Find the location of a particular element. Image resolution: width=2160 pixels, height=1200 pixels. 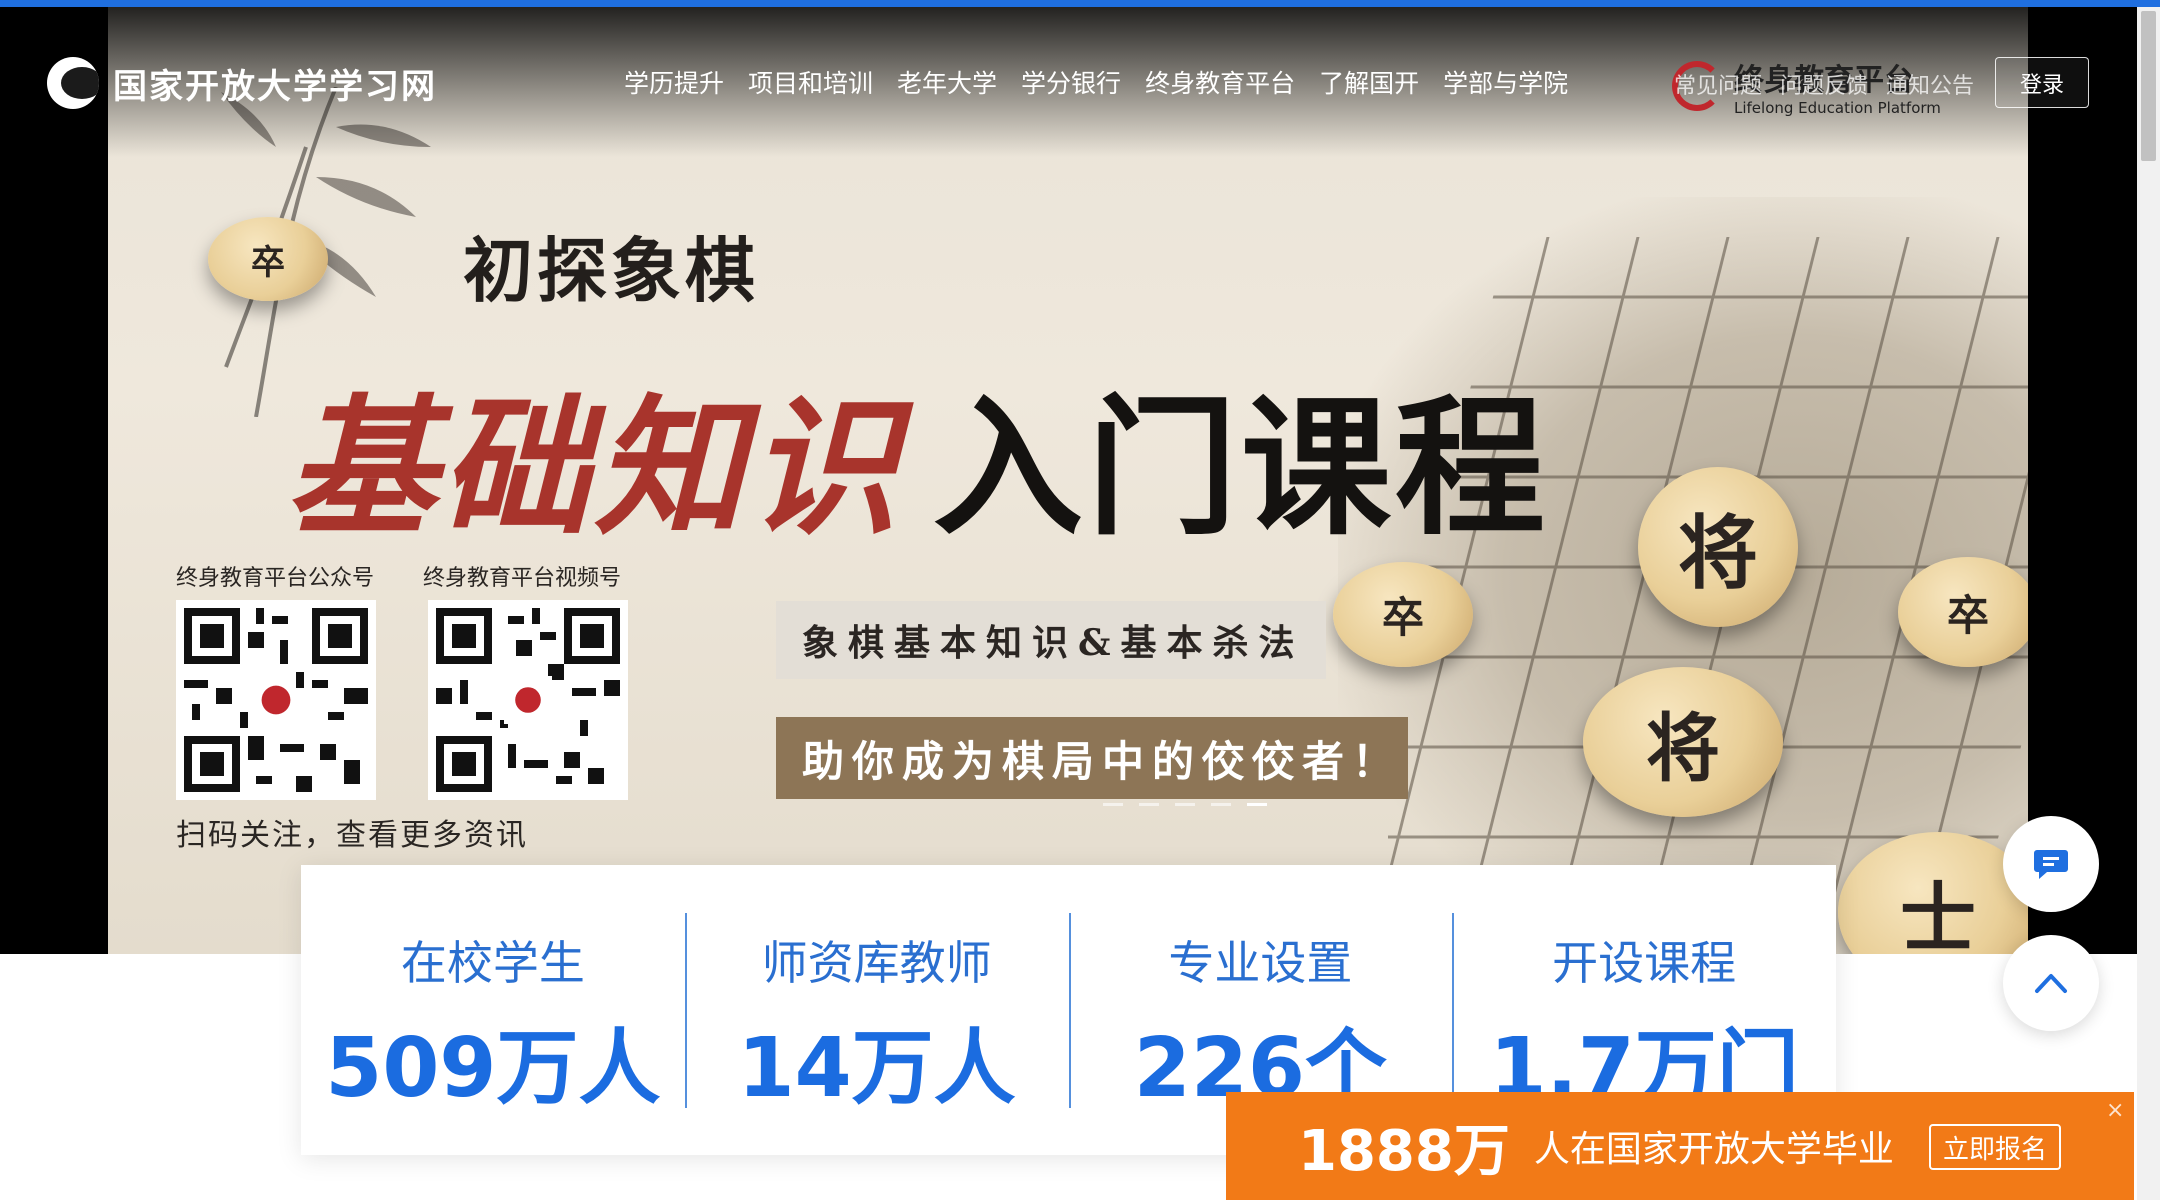

nav-item-credit-bank: 学分银行 is located at coordinates (1071, 82).